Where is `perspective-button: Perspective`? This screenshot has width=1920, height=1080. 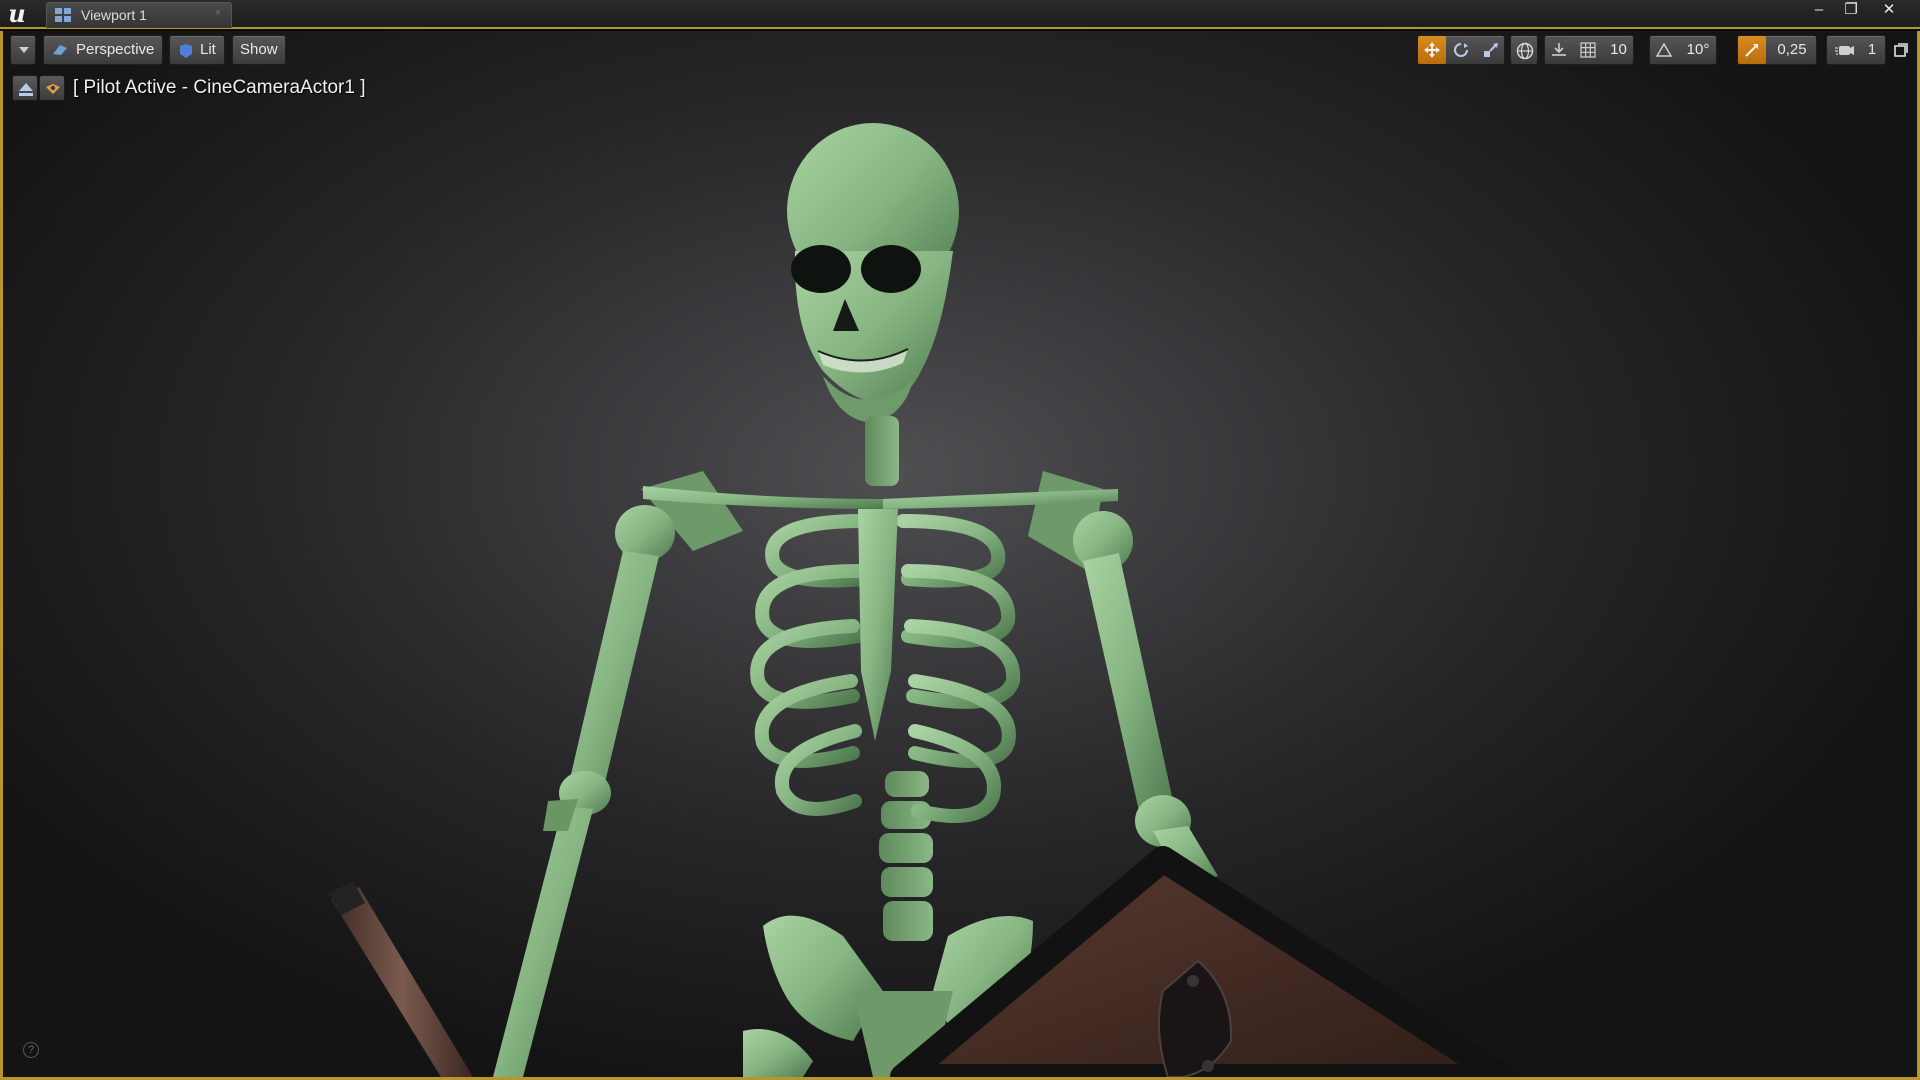
perspective-button: Perspective is located at coordinates (103, 50).